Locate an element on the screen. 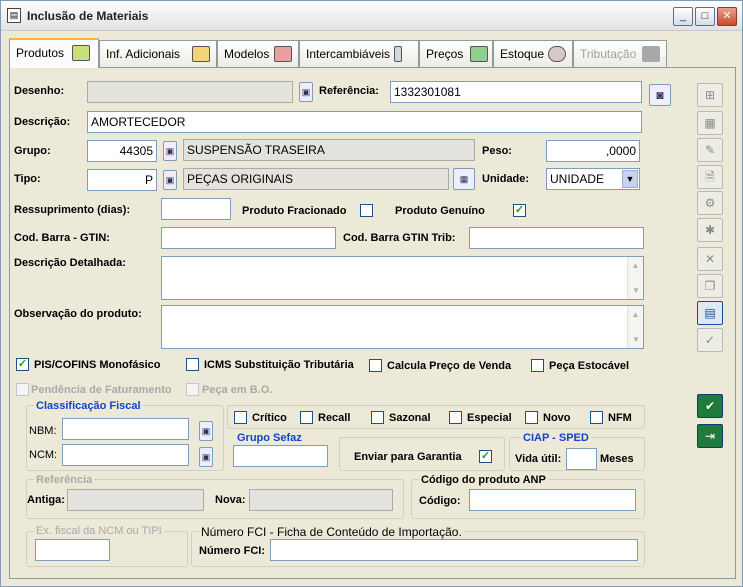  close-button: ✕ is located at coordinates (727, 16).